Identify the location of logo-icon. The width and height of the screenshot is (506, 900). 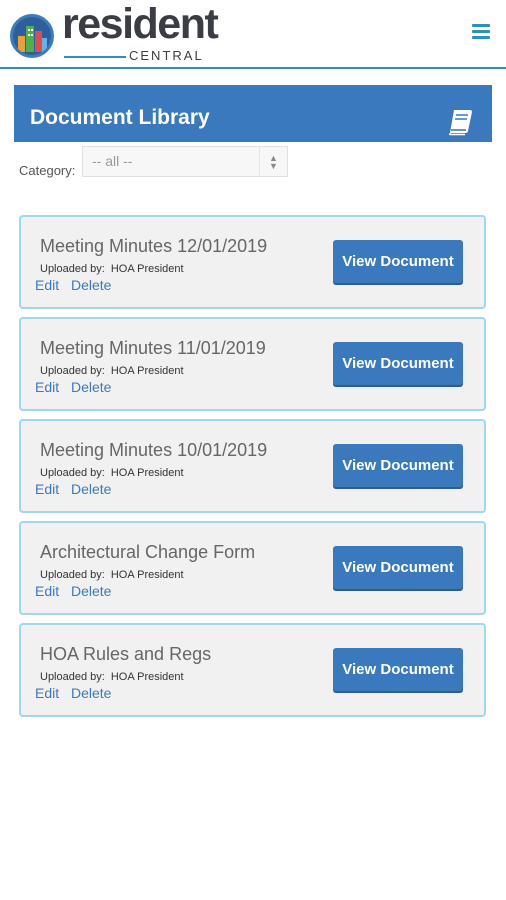
(32, 36).